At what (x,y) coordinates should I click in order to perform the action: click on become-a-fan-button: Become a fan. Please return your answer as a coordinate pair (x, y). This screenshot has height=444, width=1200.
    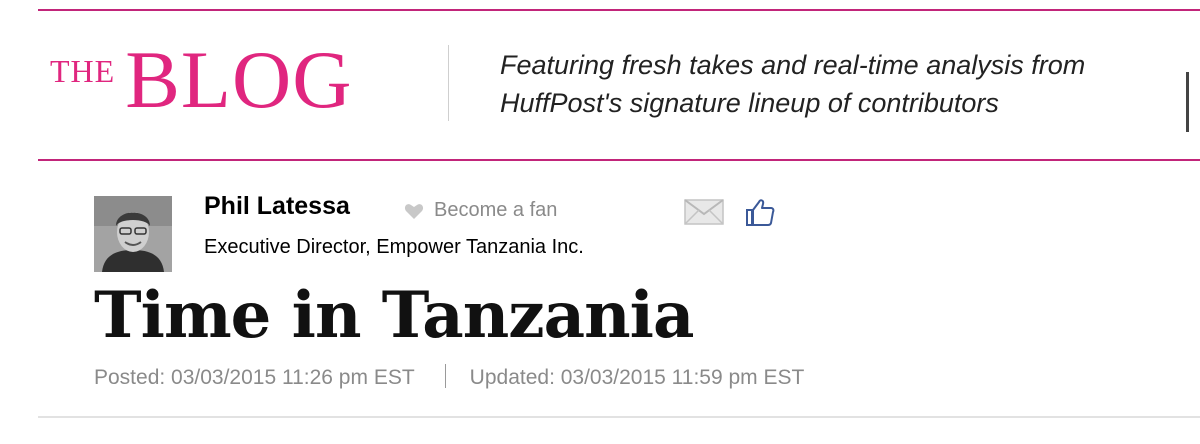
    Looking at the image, I should click on (480, 210).